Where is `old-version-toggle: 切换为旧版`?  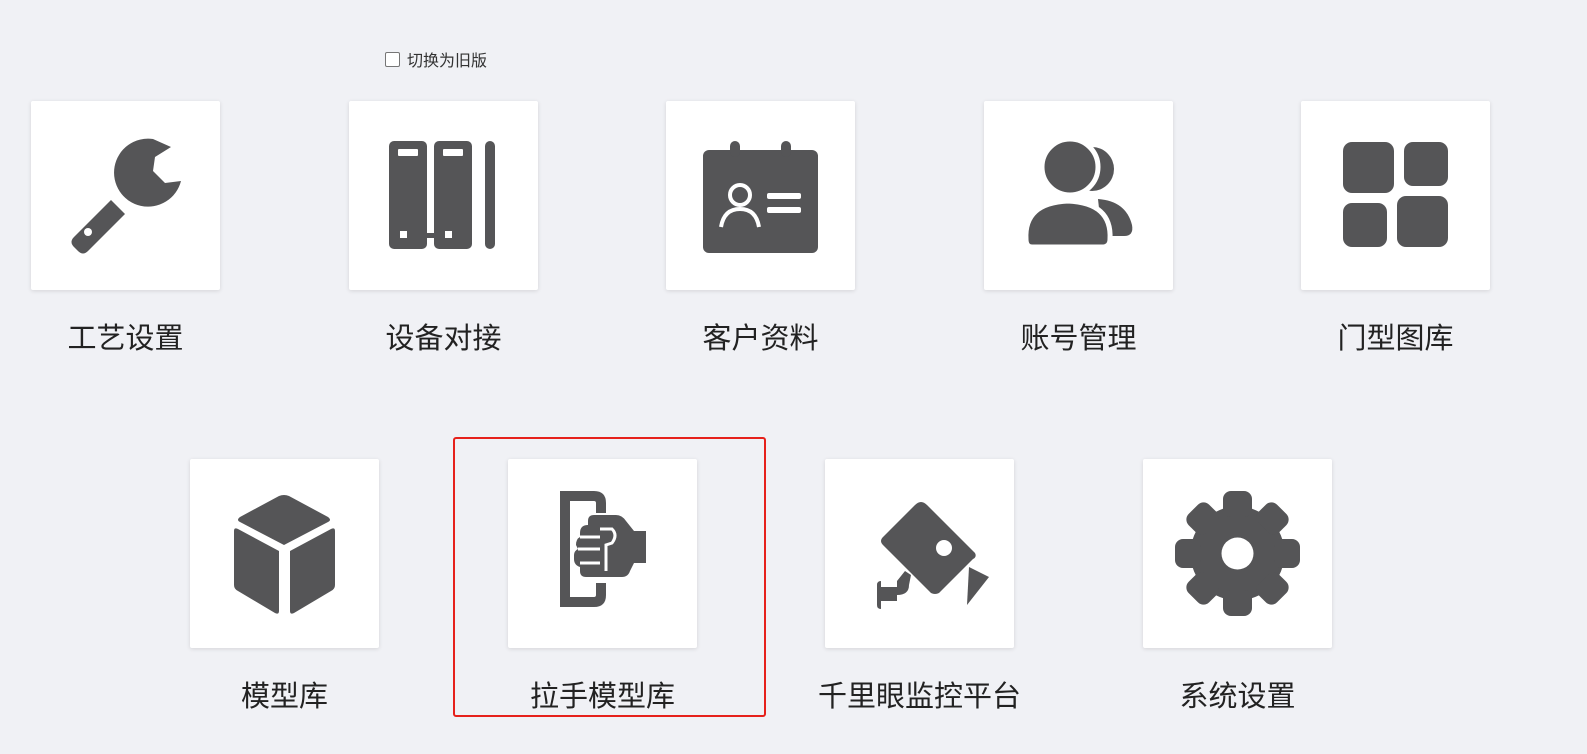
old-version-toggle: 切换为旧版 is located at coordinates (436, 59).